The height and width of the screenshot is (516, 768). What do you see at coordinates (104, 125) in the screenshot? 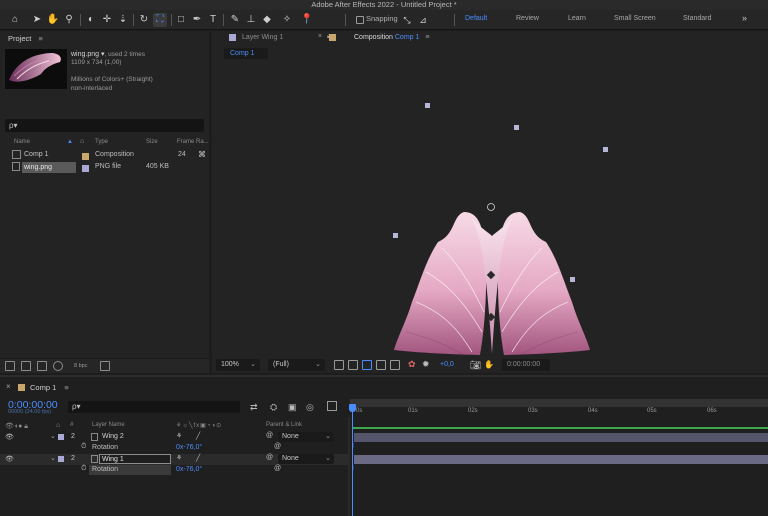
I see `project-search-input` at bounding box center [104, 125].